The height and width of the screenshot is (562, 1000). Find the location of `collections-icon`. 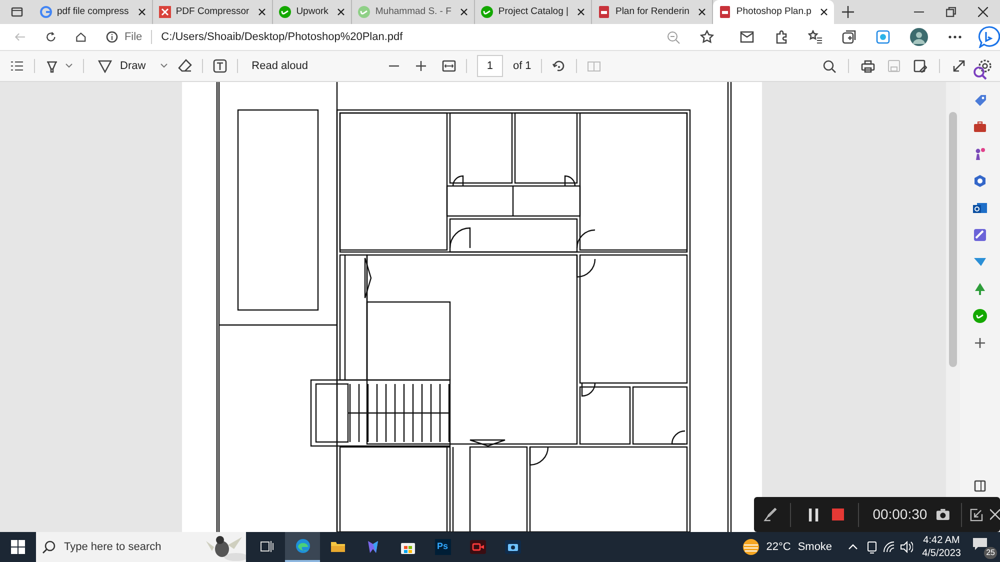

collections-icon is located at coordinates (849, 37).